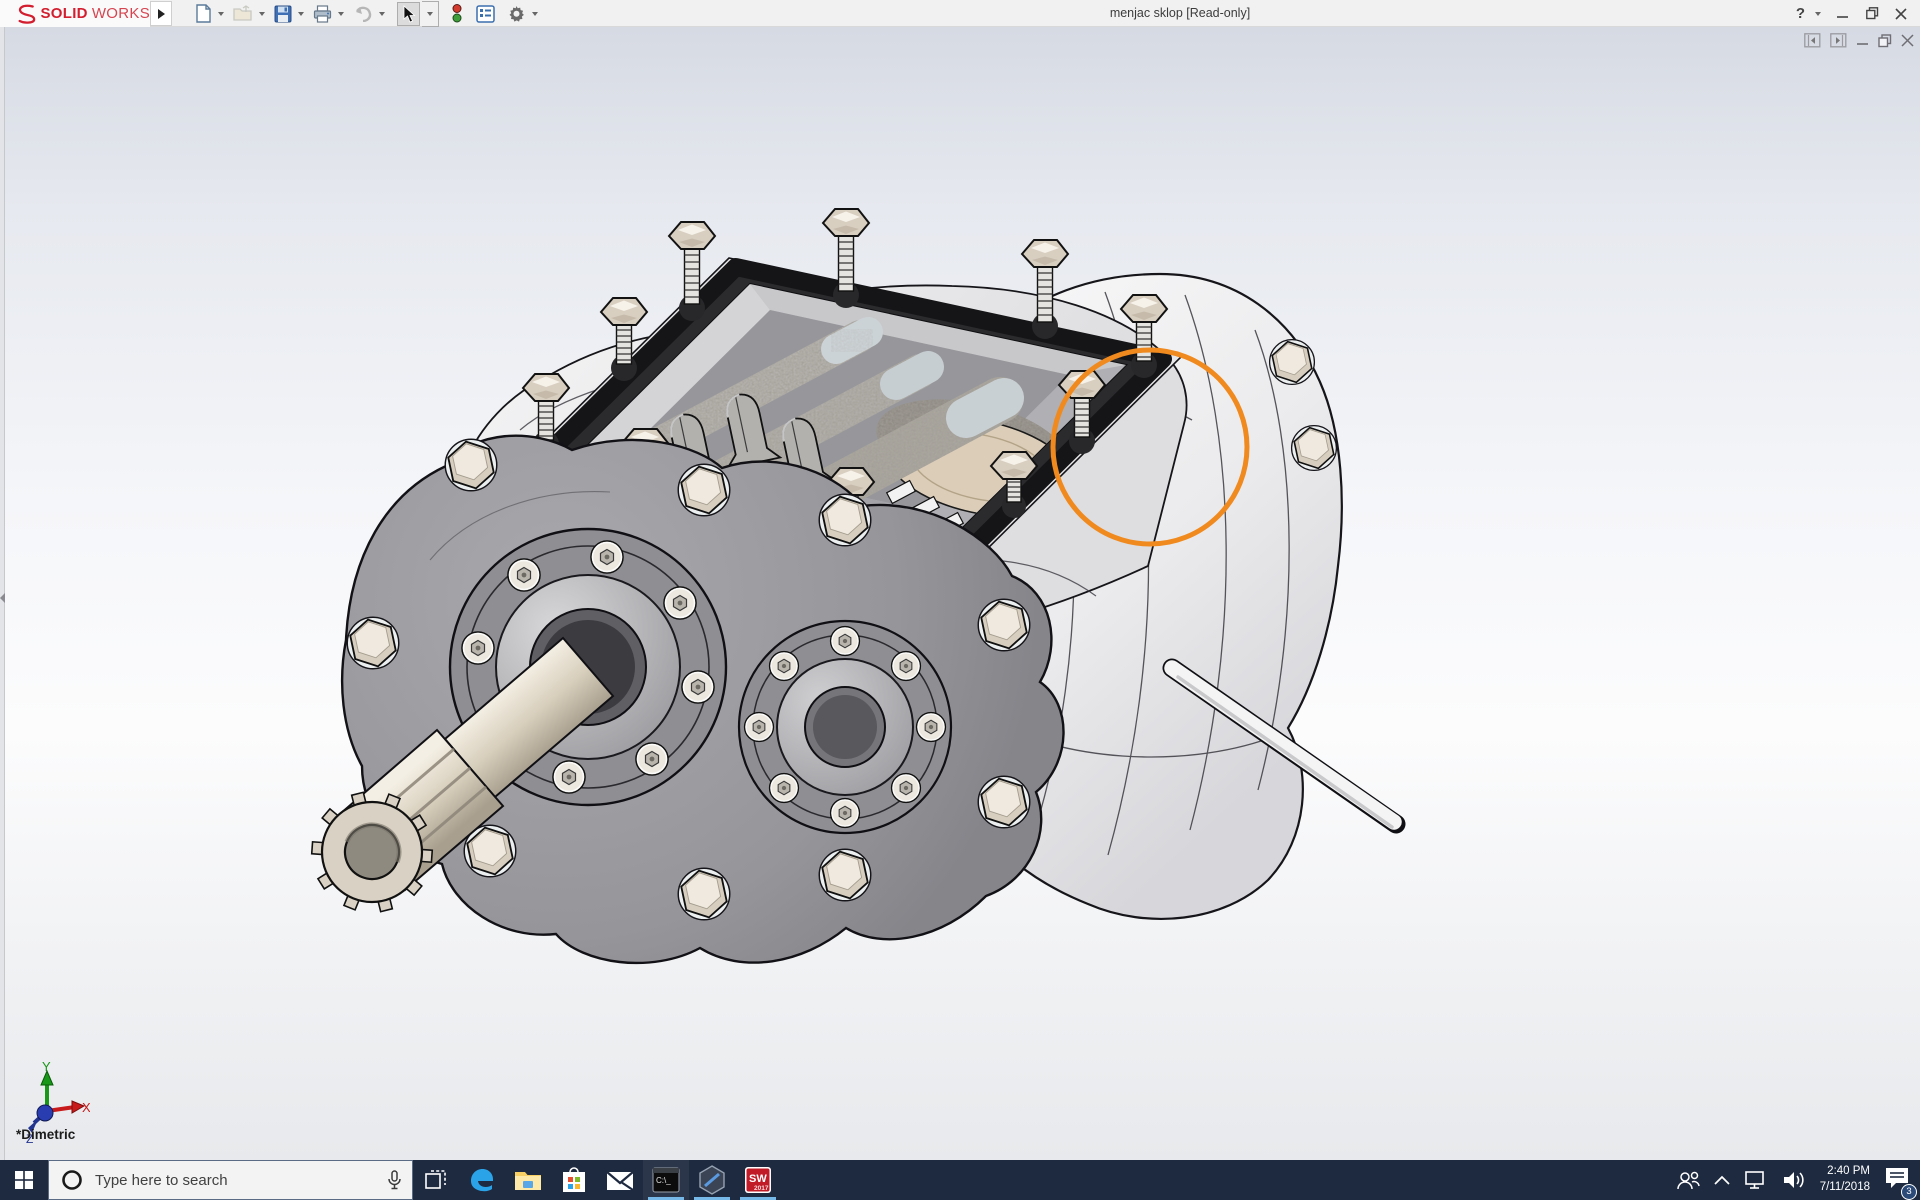 The height and width of the screenshot is (1200, 1920). I want to click on brand-solid-text: SOLID, so click(64, 13).